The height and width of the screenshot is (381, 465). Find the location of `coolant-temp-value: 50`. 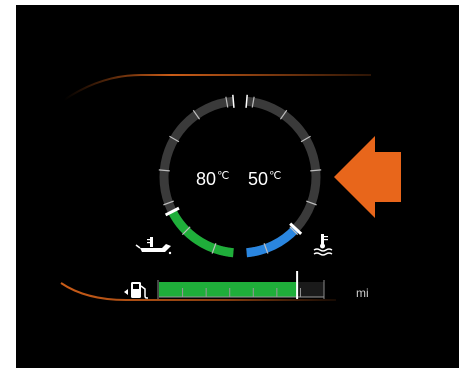

coolant-temp-value: 50 is located at coordinates (258, 179).